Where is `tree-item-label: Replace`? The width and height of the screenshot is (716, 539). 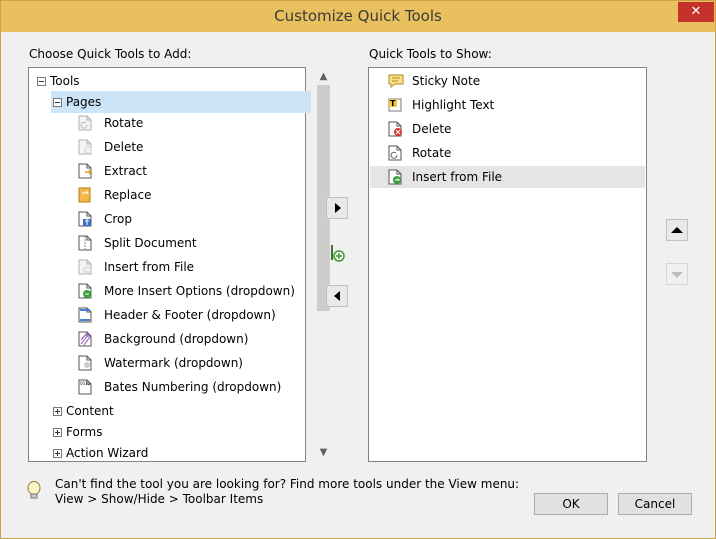 tree-item-label: Replace is located at coordinates (128, 195).